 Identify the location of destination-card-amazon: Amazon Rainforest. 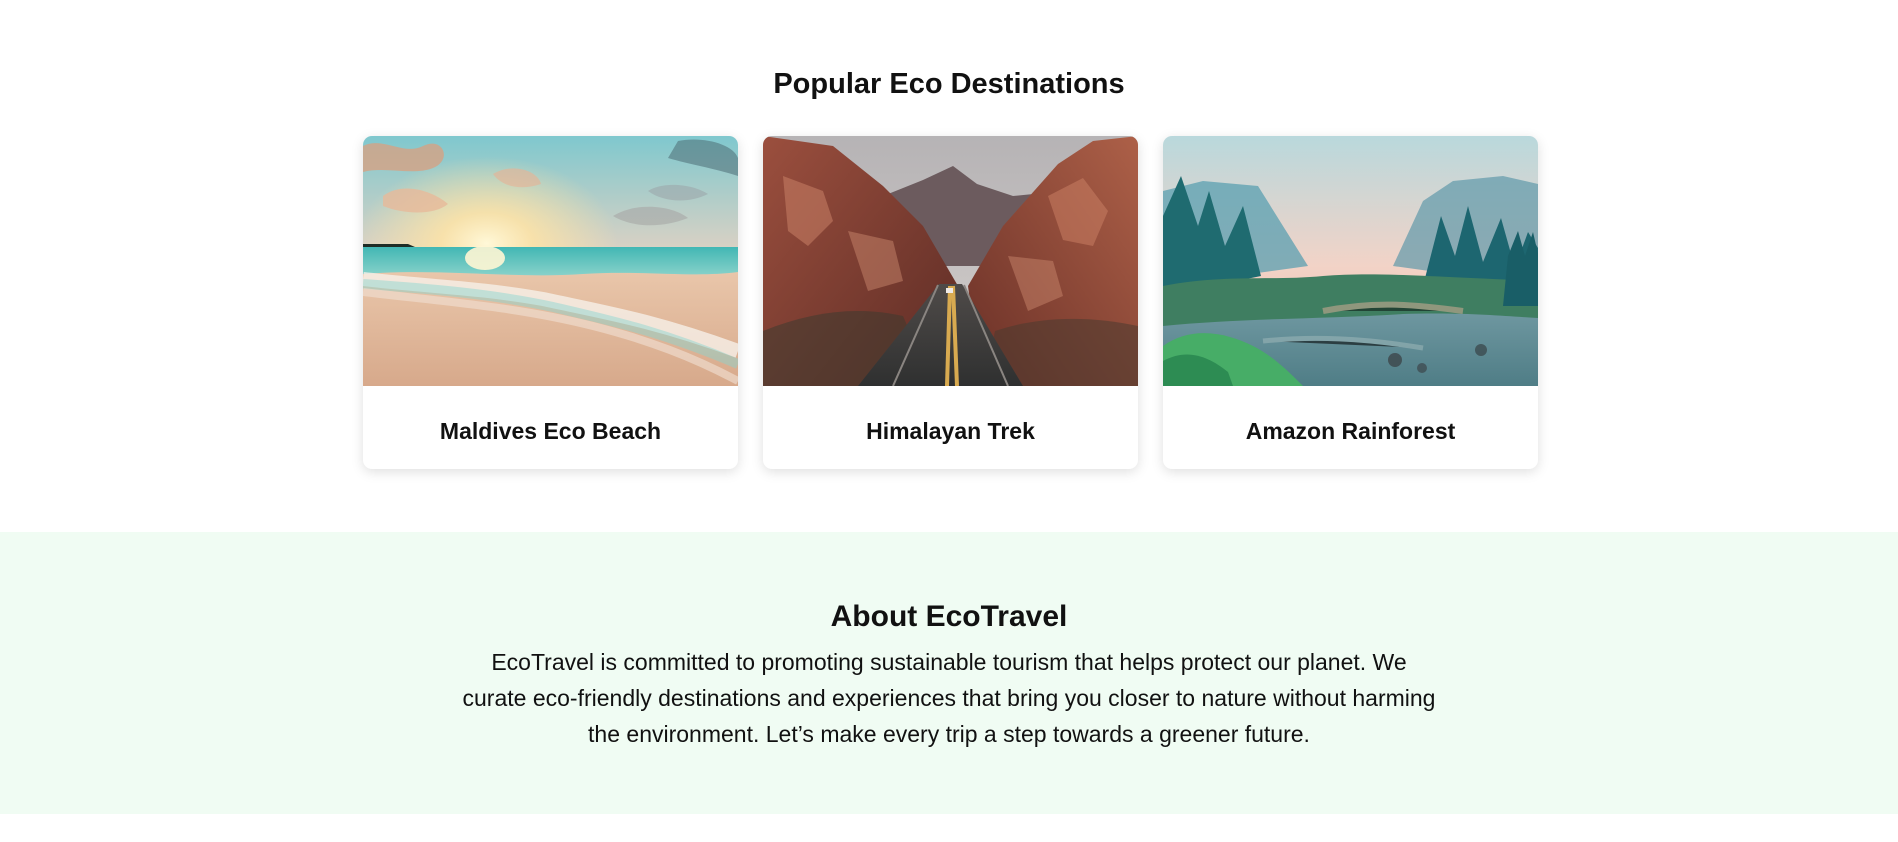
(1350, 302).